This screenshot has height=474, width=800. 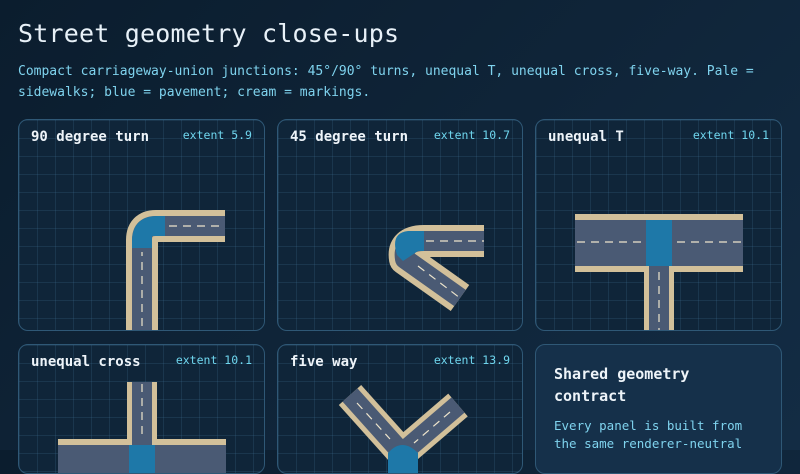 What do you see at coordinates (586, 137) in the screenshot?
I see `panel-name: unequal T` at bounding box center [586, 137].